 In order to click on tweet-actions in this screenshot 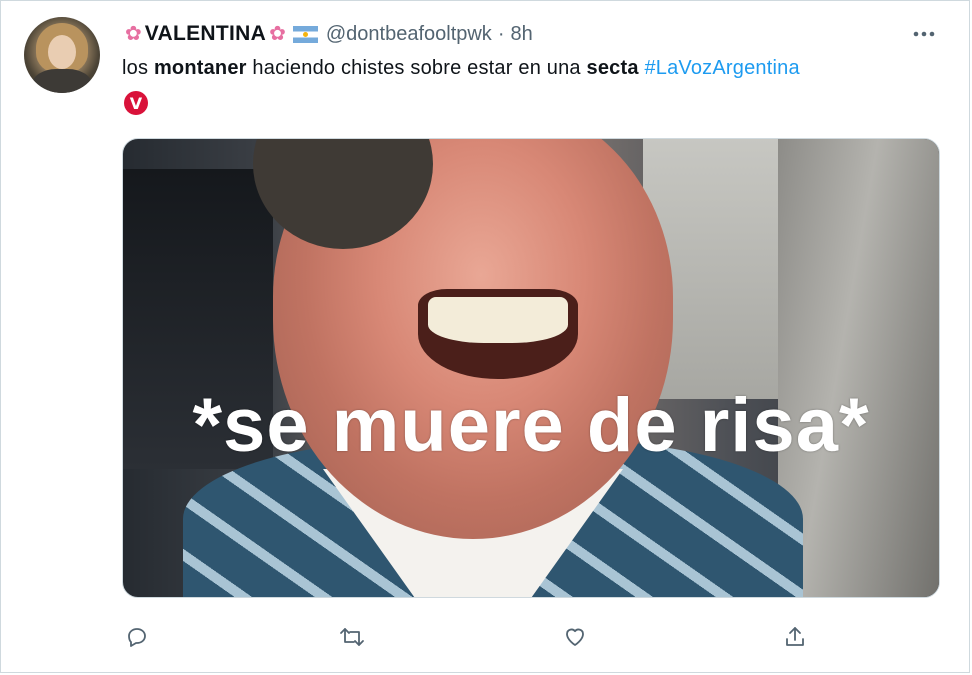, I will do `click(472, 637)`.